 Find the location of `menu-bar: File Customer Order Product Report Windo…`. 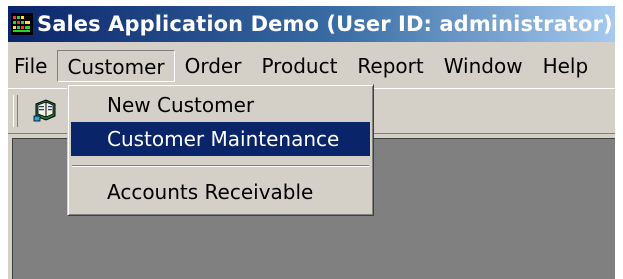

menu-bar: File Customer Order Product Report Windo… is located at coordinates (311, 66).